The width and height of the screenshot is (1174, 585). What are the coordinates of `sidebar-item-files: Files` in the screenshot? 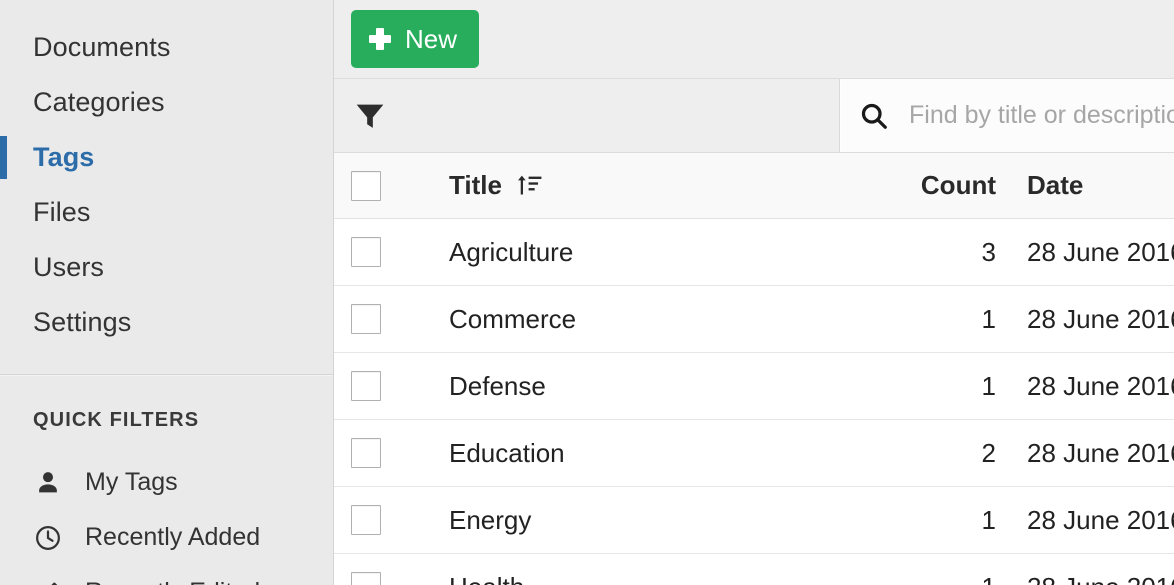 It's located at (166, 212).